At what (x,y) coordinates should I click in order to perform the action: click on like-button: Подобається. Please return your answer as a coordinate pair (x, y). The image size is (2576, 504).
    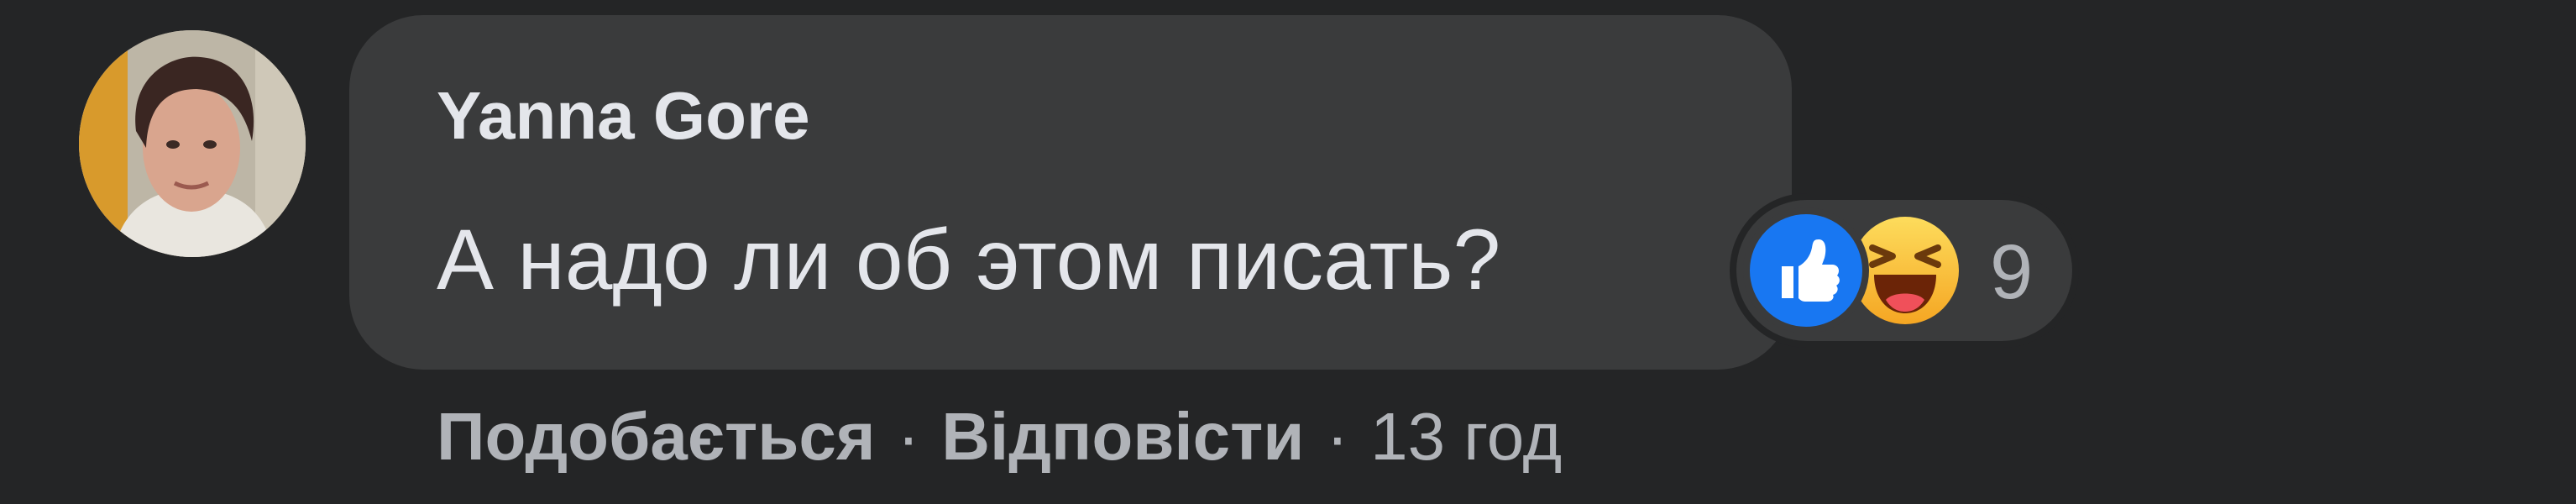
    Looking at the image, I should click on (656, 436).